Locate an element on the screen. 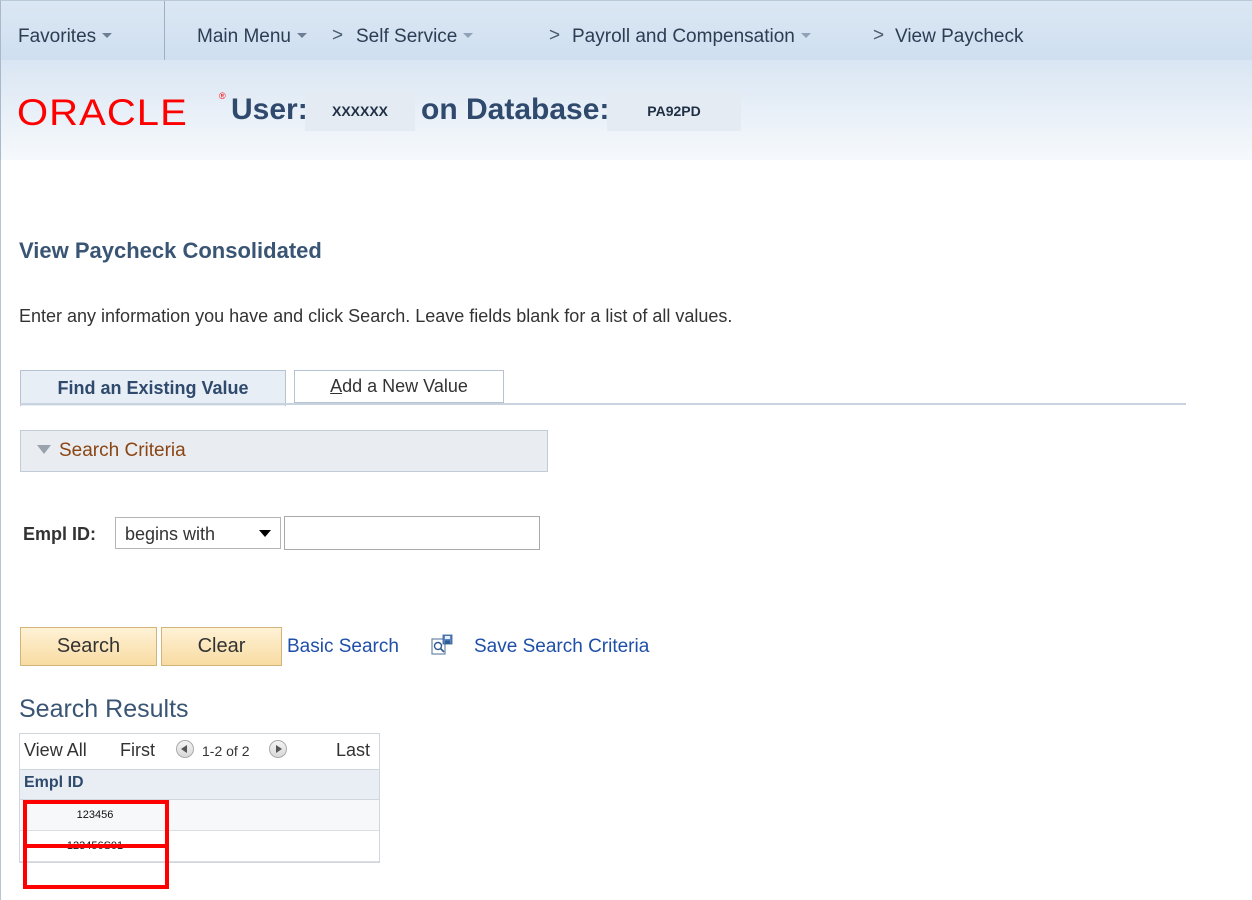  database-value: PA92PD is located at coordinates (674, 111).